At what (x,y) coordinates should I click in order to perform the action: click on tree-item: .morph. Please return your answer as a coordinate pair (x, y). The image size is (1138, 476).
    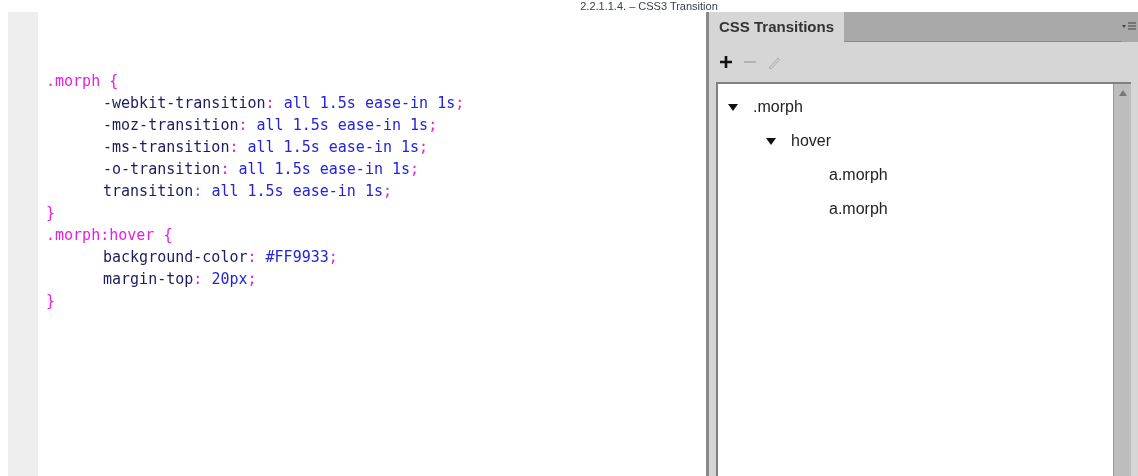
    Looking at the image, I should click on (778, 107).